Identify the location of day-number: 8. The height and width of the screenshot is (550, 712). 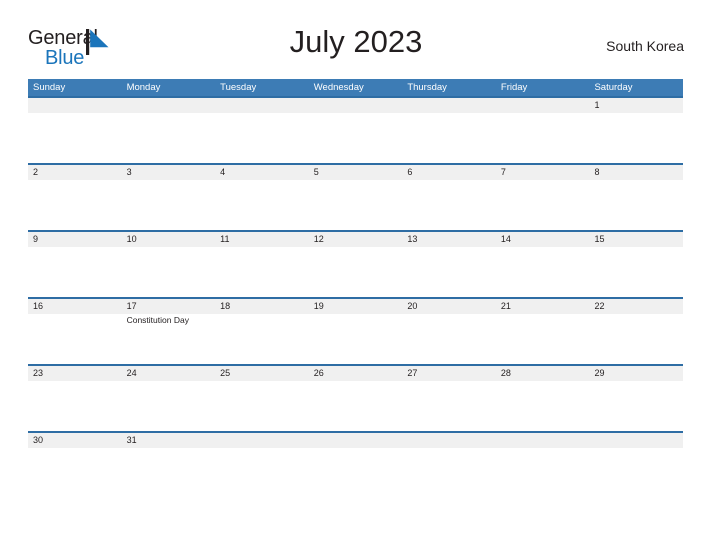
(636, 172).